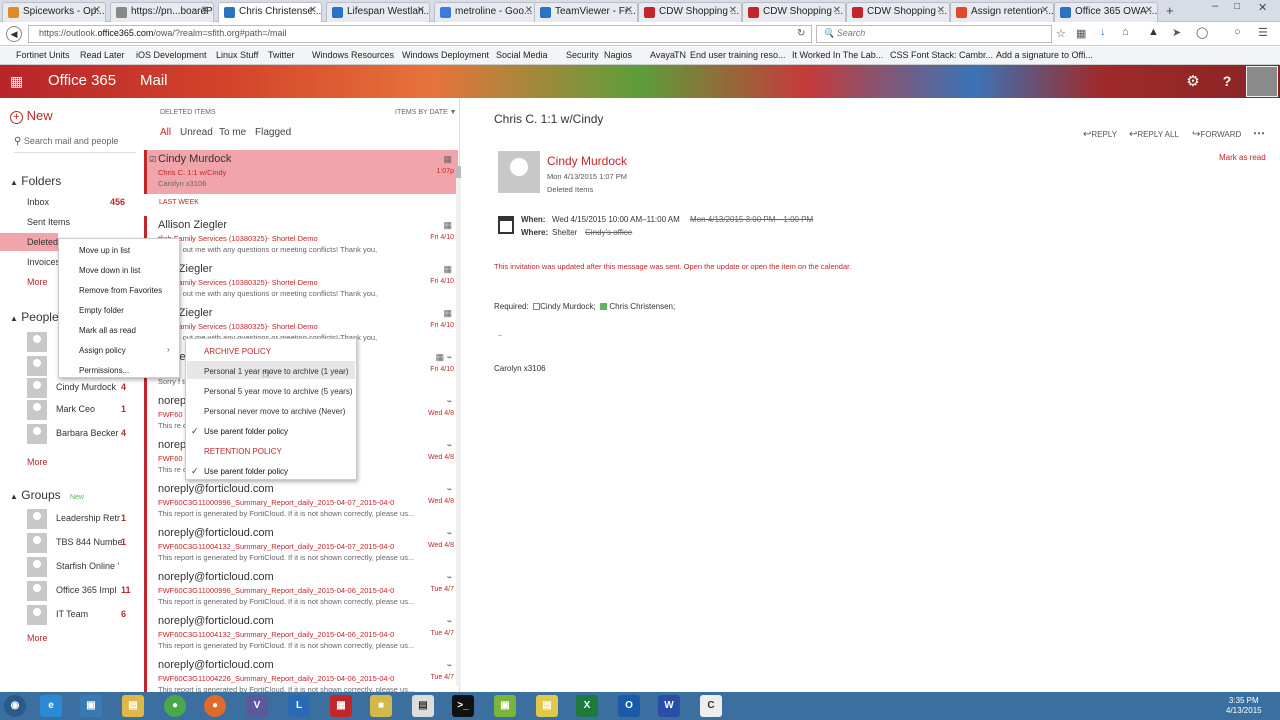 This screenshot has width=1280, height=720. Describe the element at coordinates (1106, 12) in the screenshot. I see `browser-tab: Office 365 OWA ... ✕` at that location.